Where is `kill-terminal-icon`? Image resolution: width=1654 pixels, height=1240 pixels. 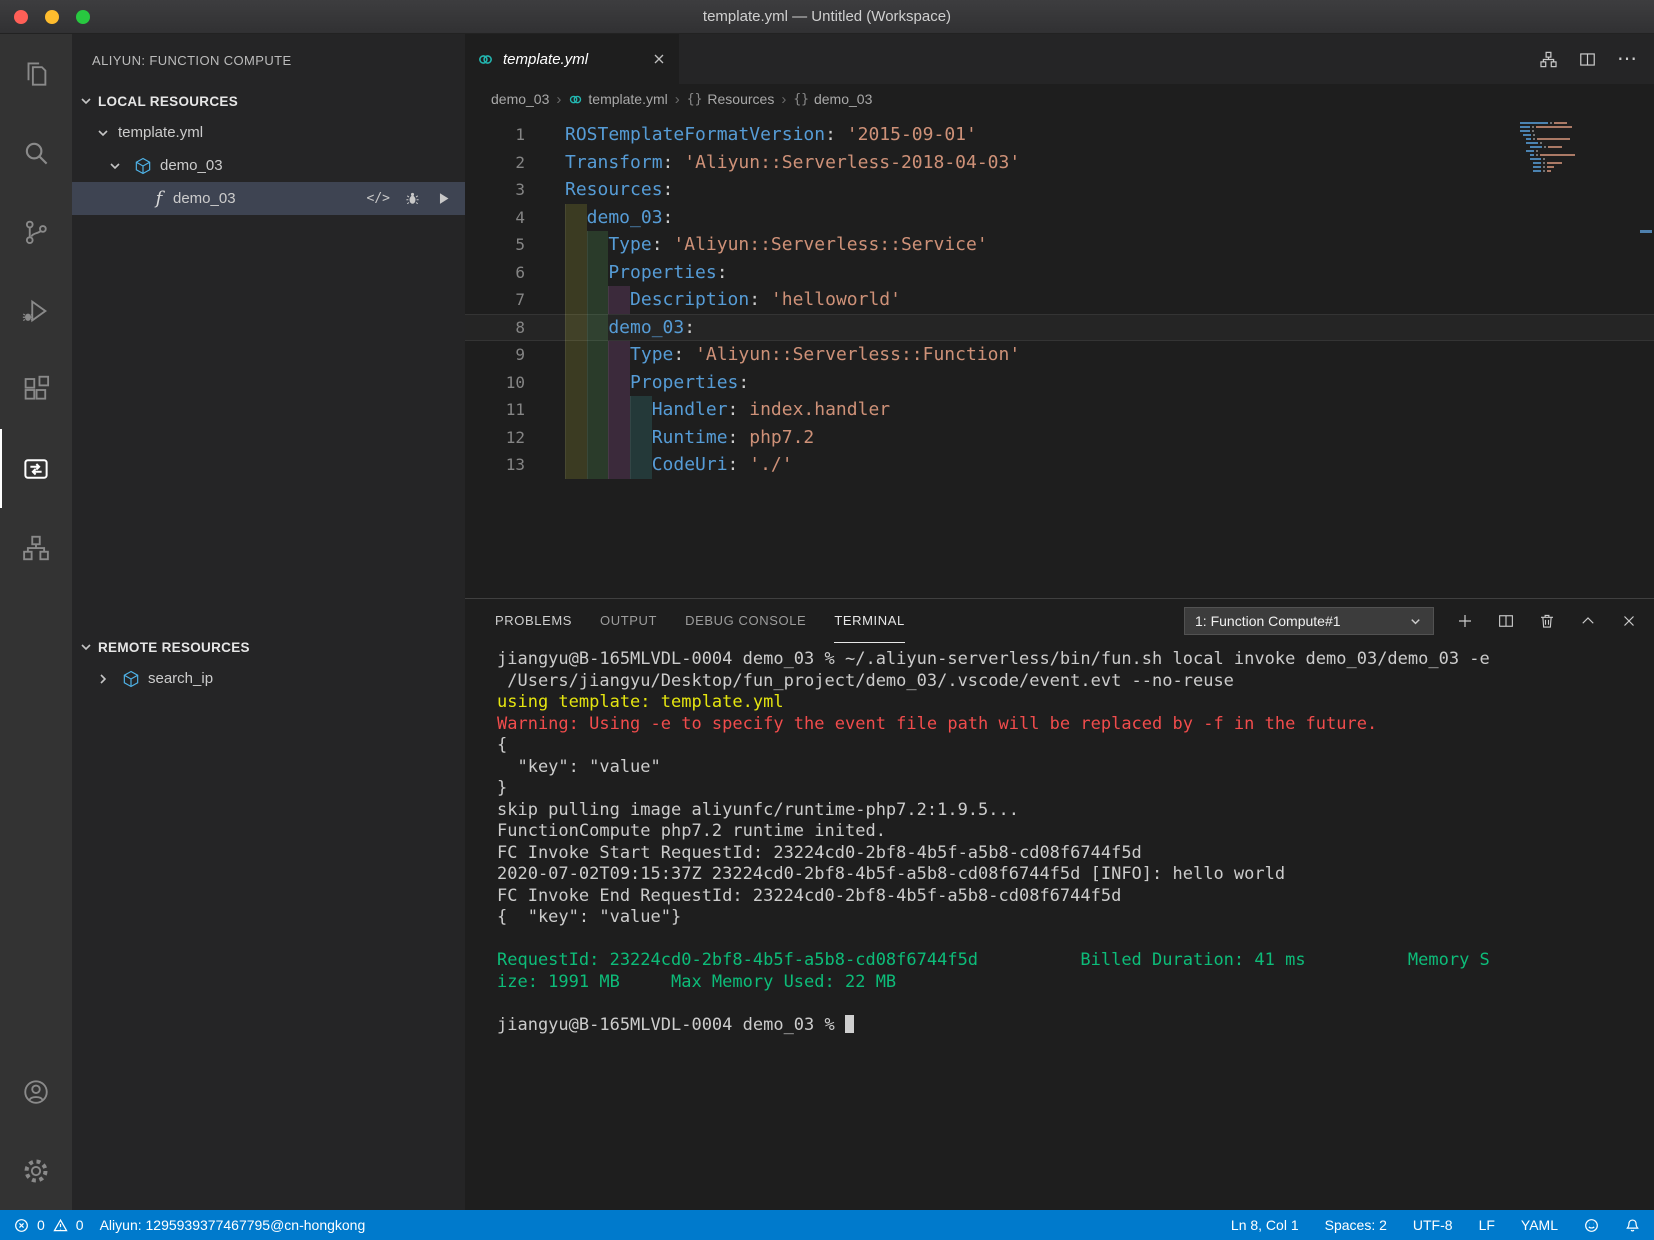
kill-terminal-icon is located at coordinates (1547, 621).